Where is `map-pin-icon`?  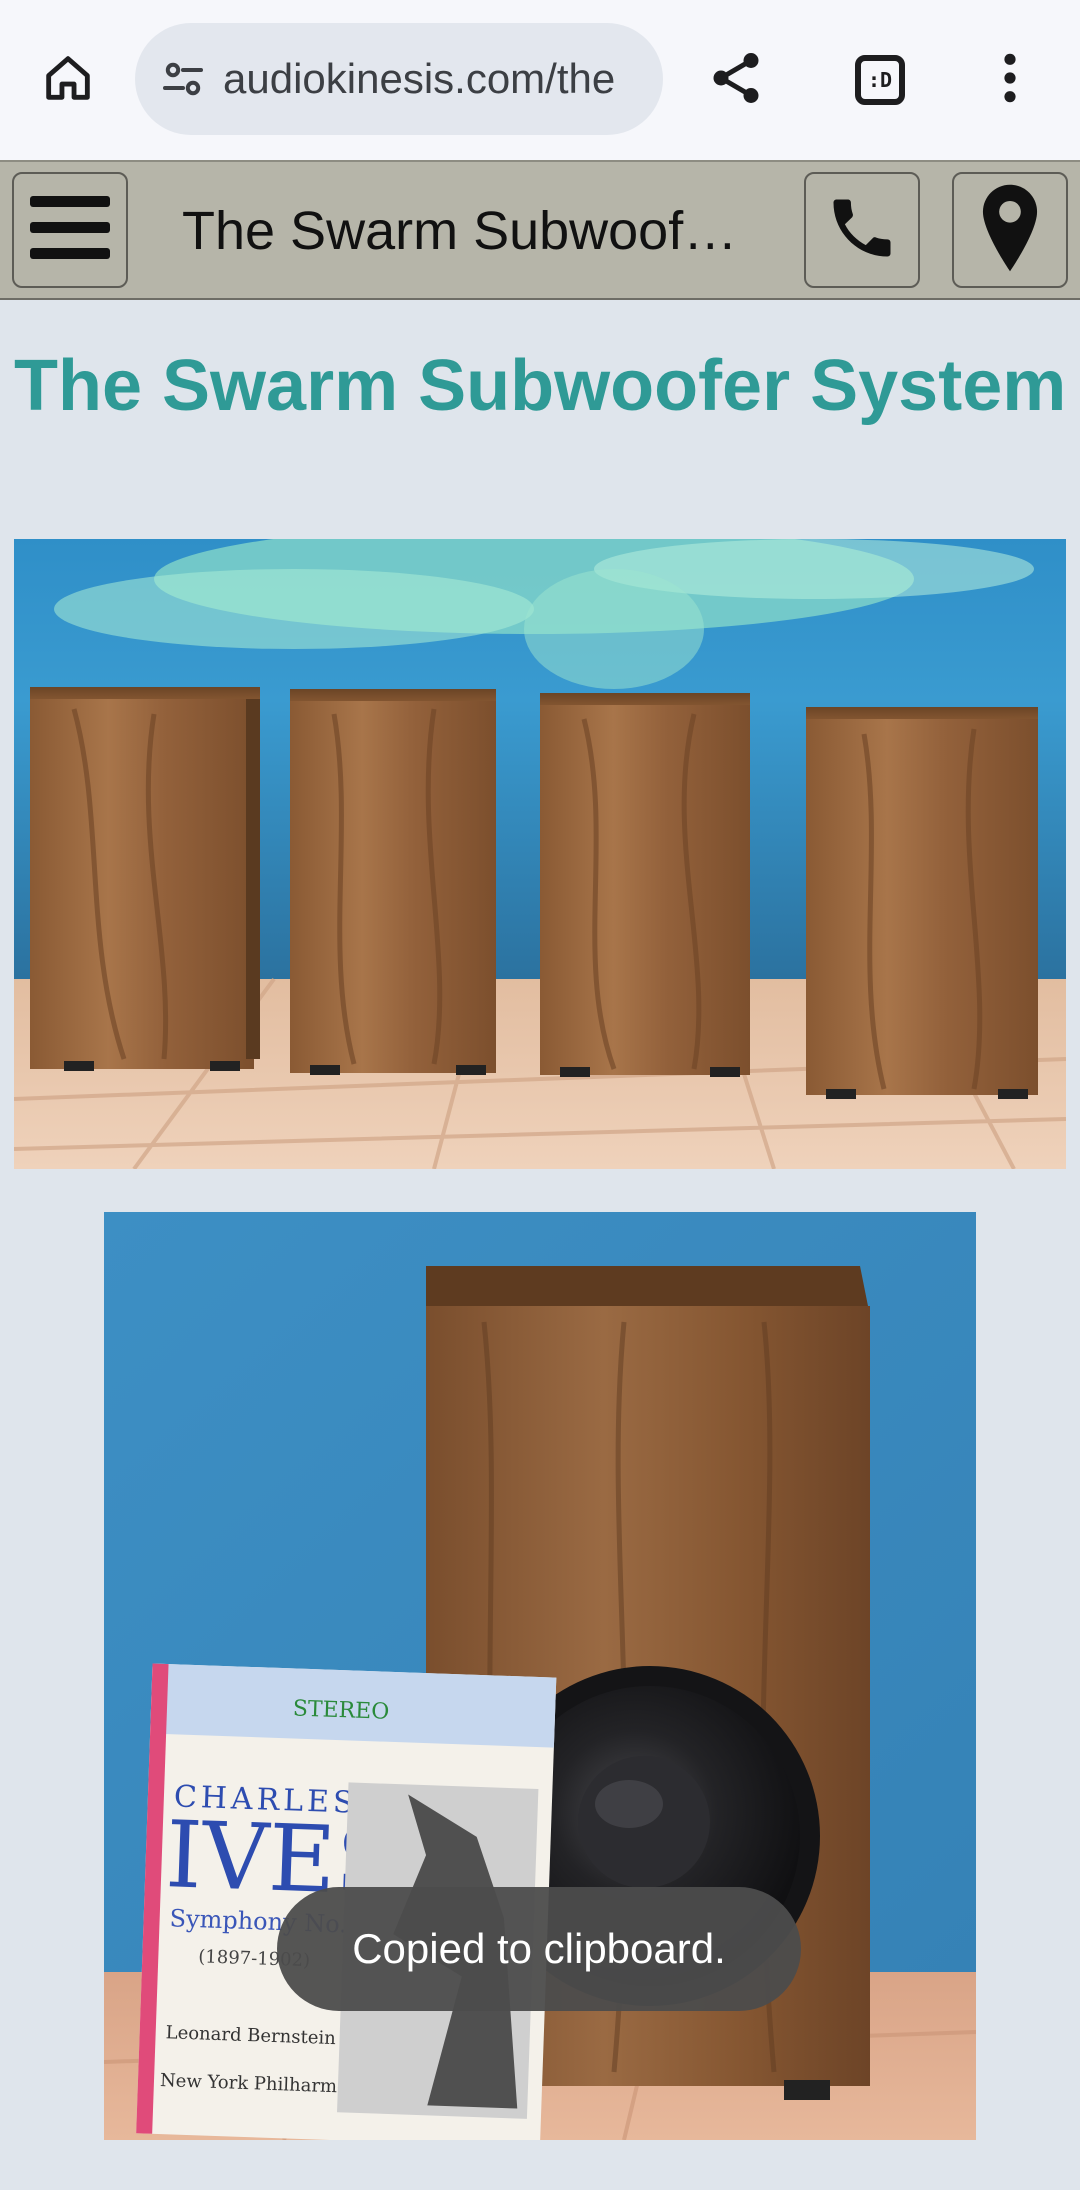
map-pin-icon is located at coordinates (1010, 230).